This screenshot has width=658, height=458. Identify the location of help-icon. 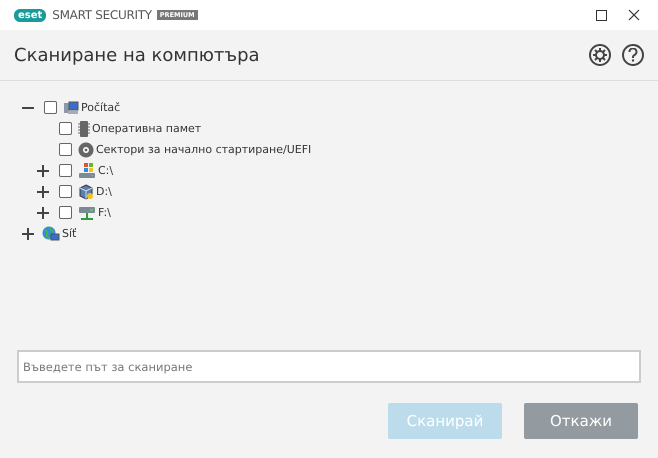
(633, 55).